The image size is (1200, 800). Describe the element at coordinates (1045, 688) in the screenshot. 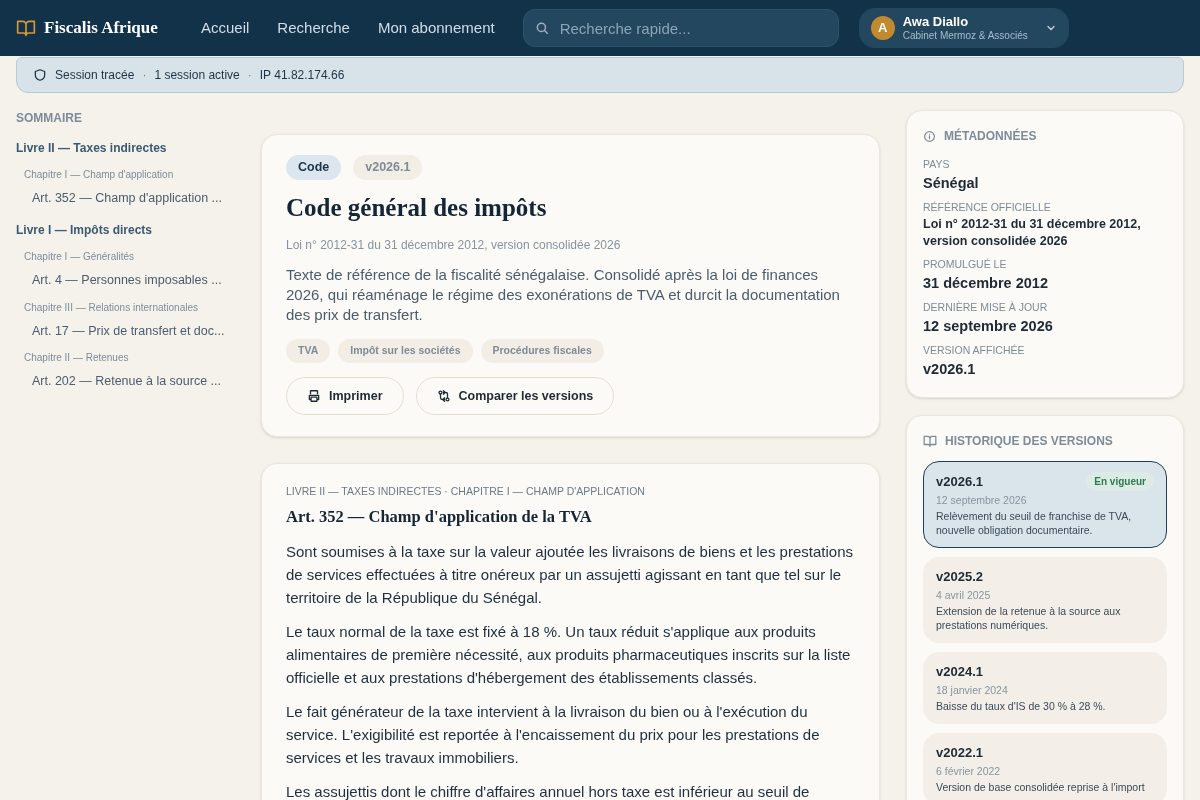

I see `version-item: v2024.1 18 janvier 2024 Baisse du taux d'IS de 30 % à 28 %.` at that location.